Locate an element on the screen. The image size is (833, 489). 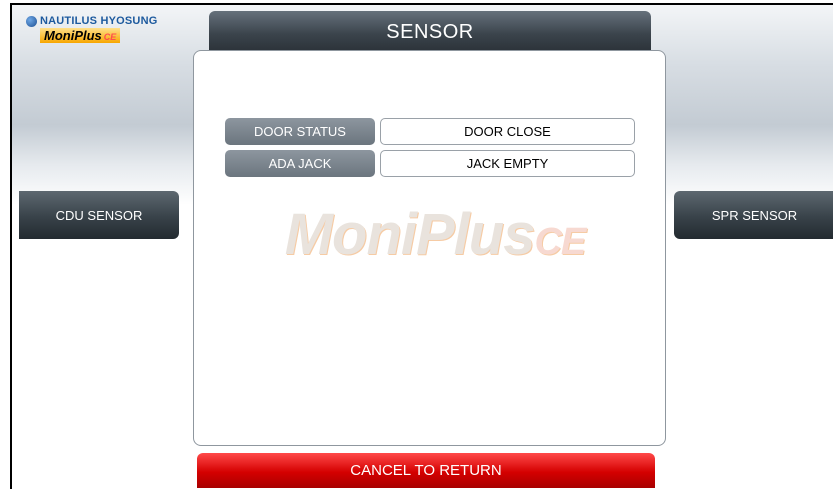
row-value: JACK EMPTY is located at coordinates (507, 163).